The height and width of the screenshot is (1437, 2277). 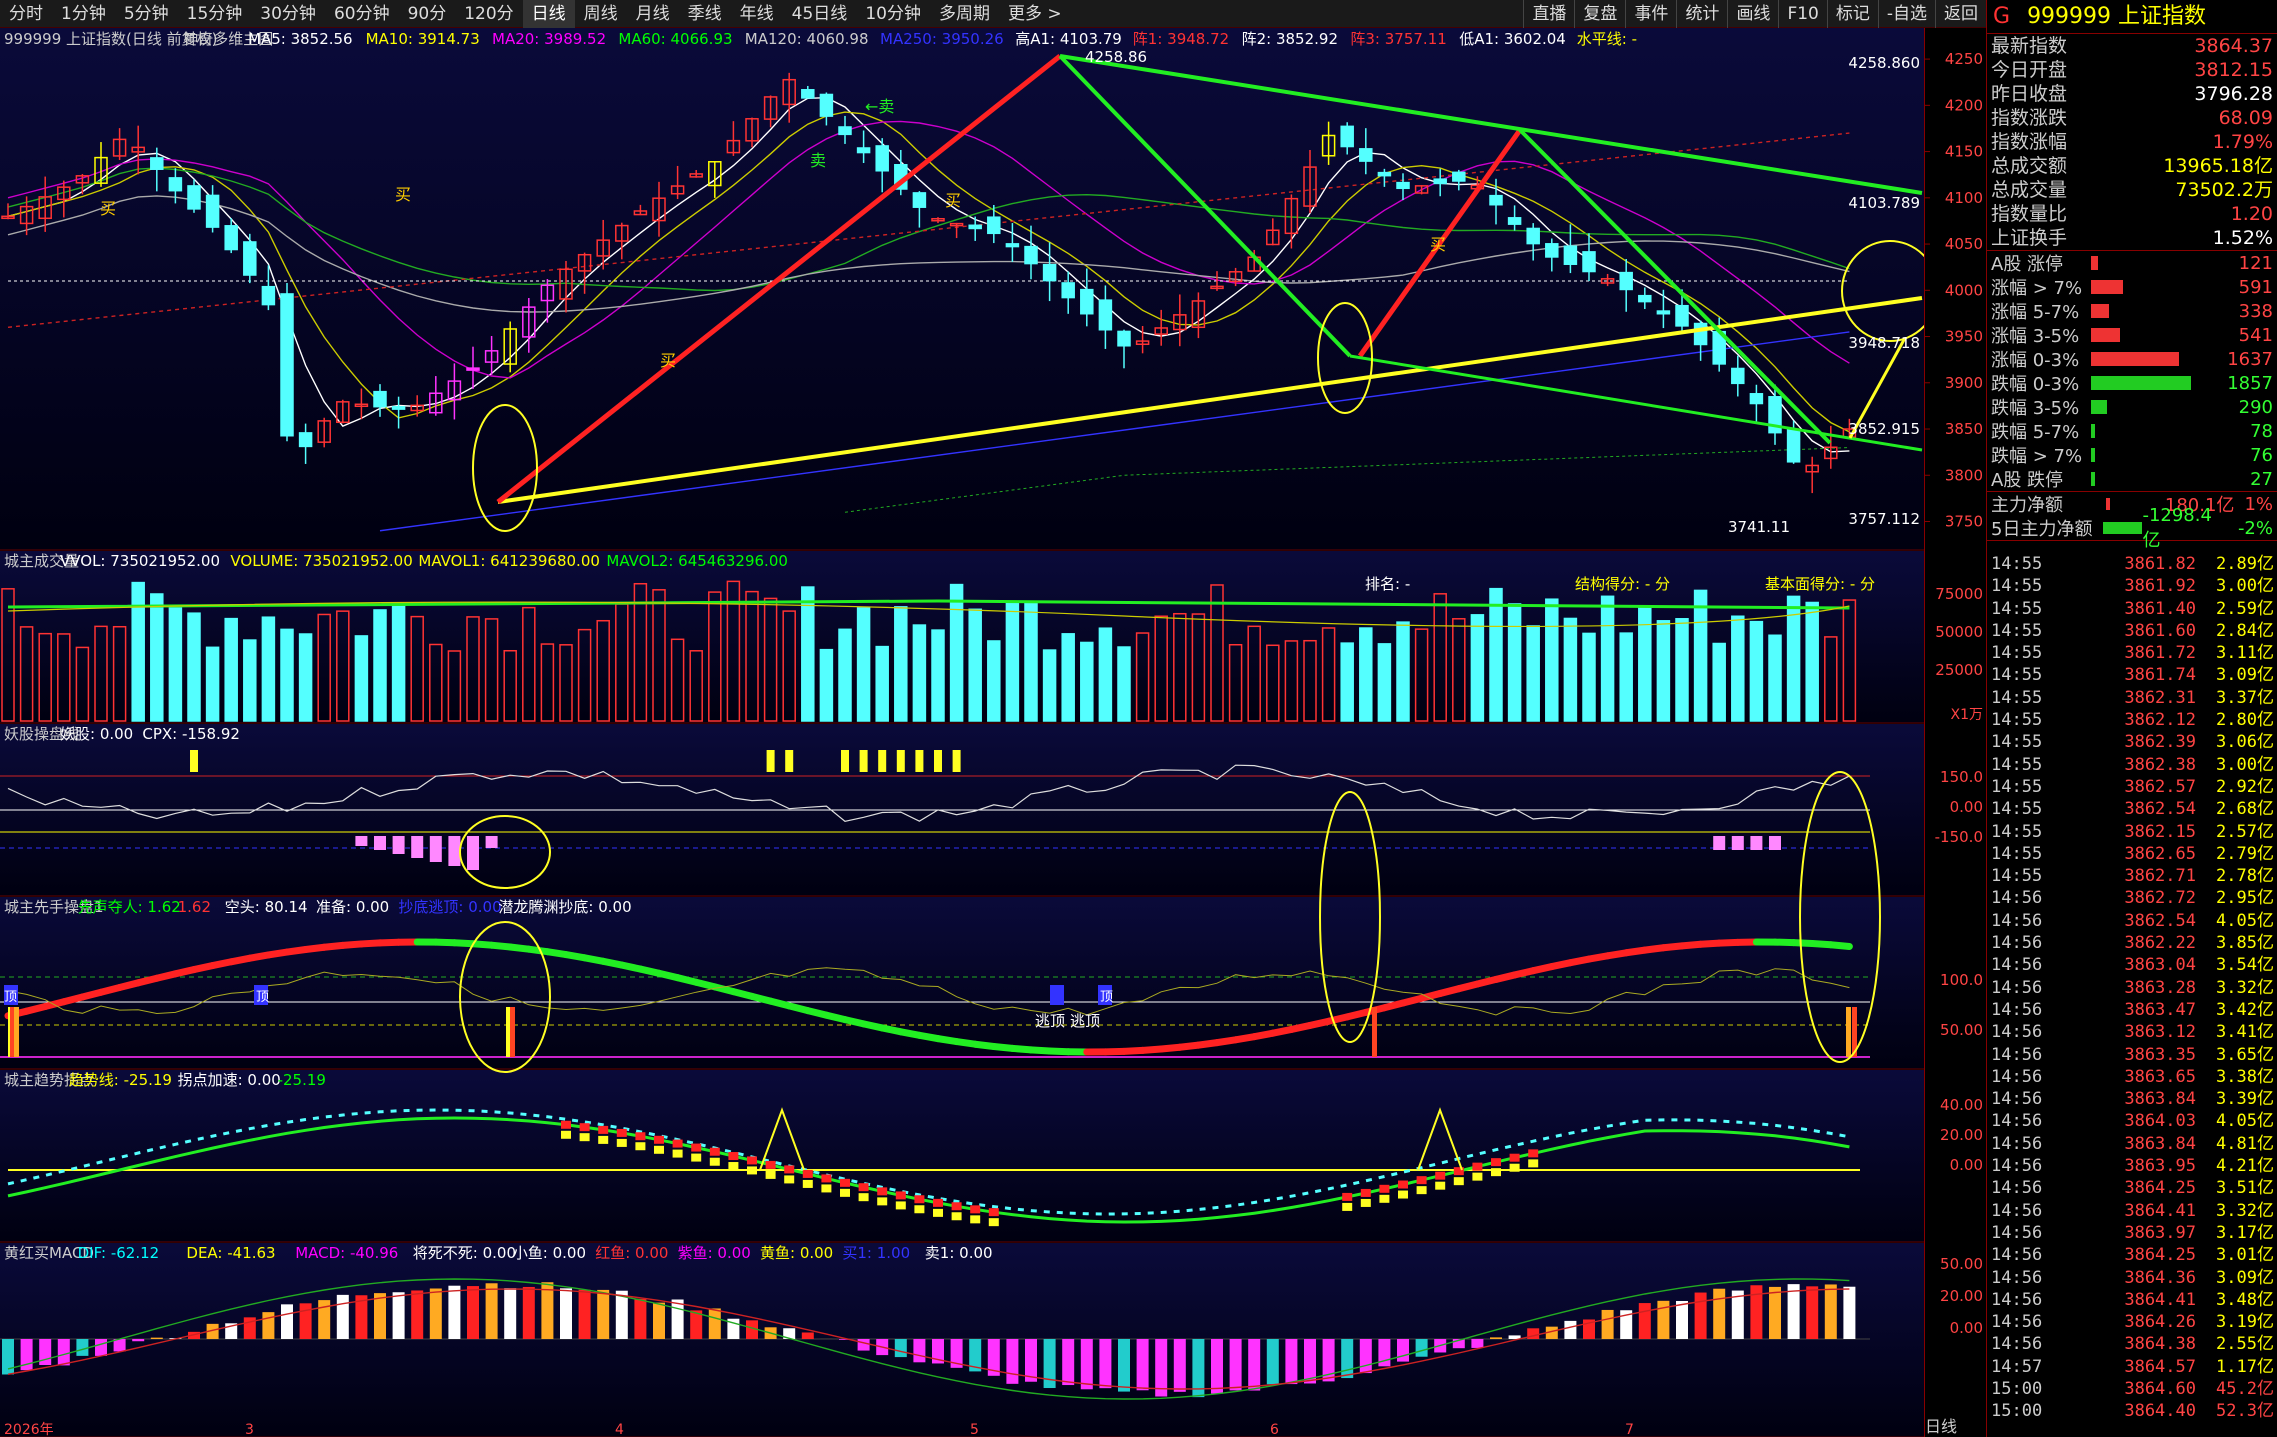 I want to click on quote-title: G 999999 上证指数, so click(x=2132, y=17).